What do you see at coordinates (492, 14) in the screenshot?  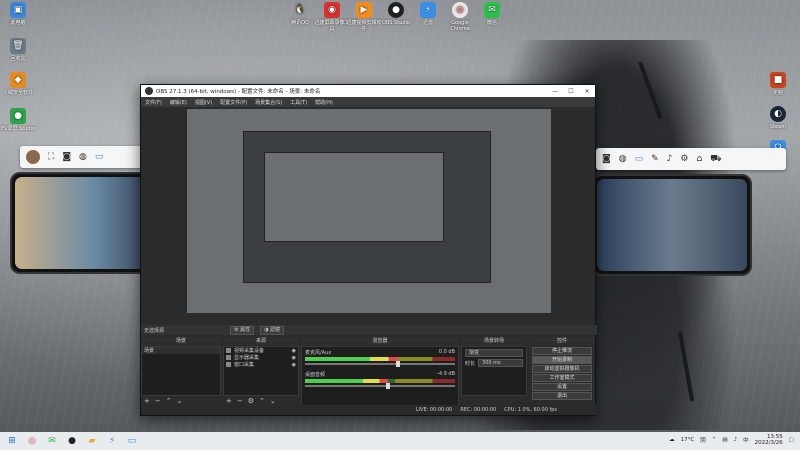 I see `desktop-icon-wechat: ✉ 微信` at bounding box center [492, 14].